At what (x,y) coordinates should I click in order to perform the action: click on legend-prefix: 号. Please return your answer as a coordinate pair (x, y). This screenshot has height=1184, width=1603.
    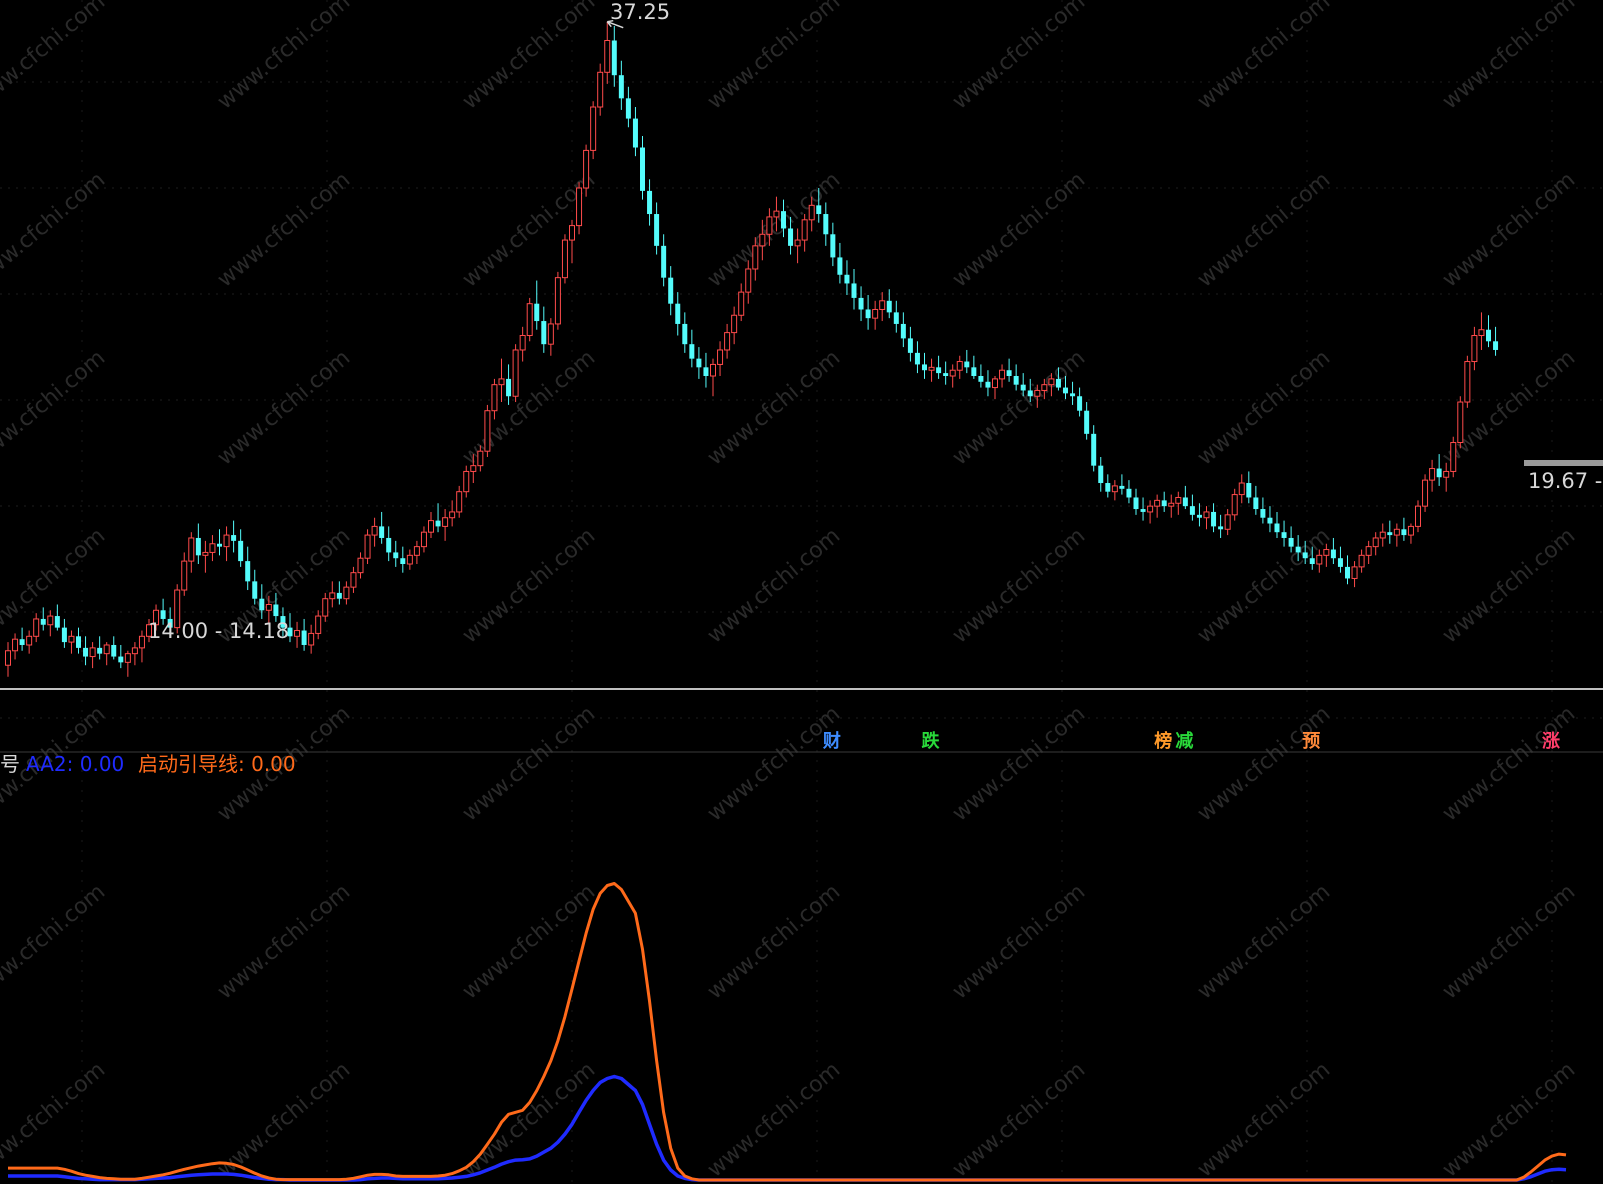
    Looking at the image, I should click on (10, 764).